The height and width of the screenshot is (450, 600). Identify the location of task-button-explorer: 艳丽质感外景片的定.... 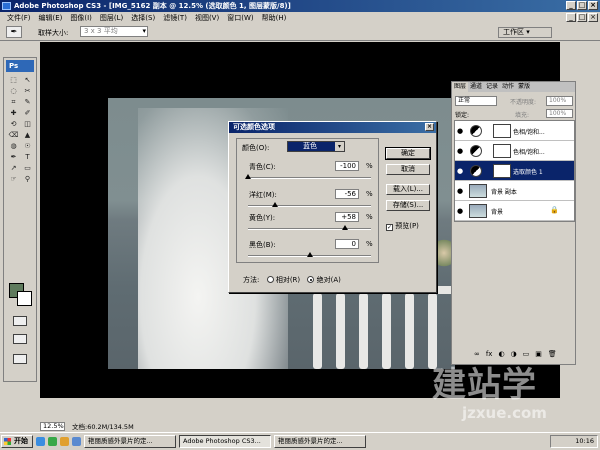
(130, 441).